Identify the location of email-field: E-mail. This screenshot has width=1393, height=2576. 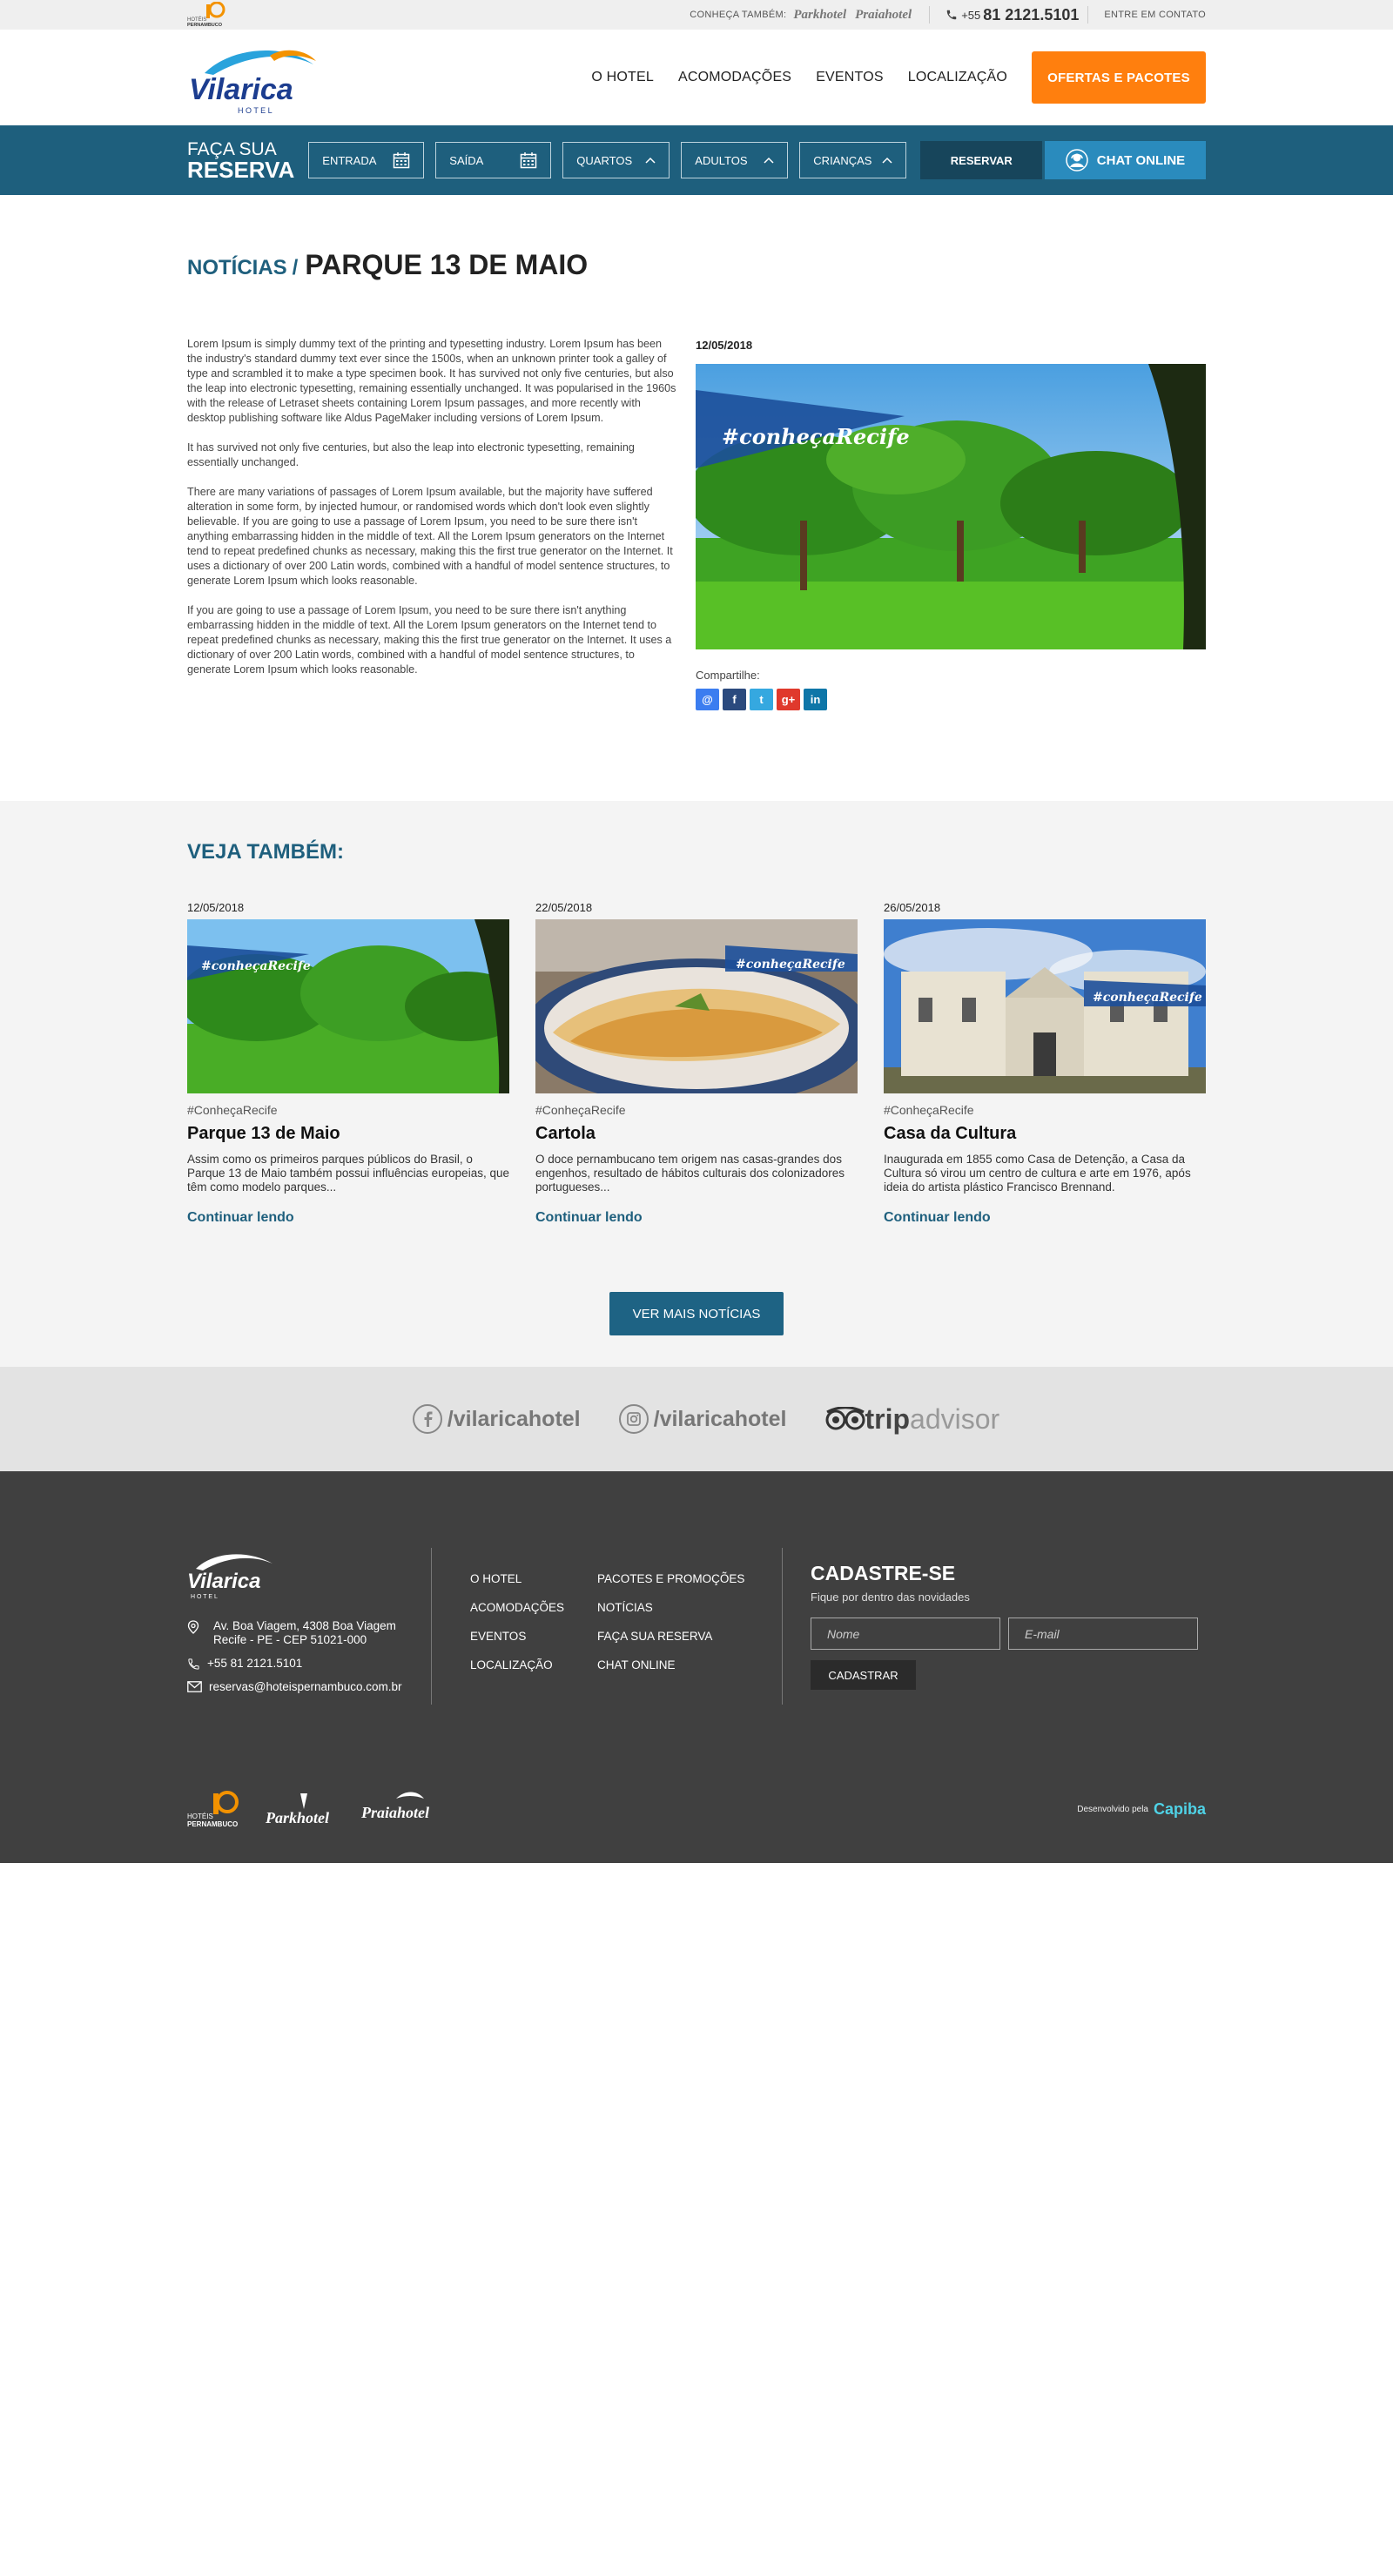
(1103, 1634).